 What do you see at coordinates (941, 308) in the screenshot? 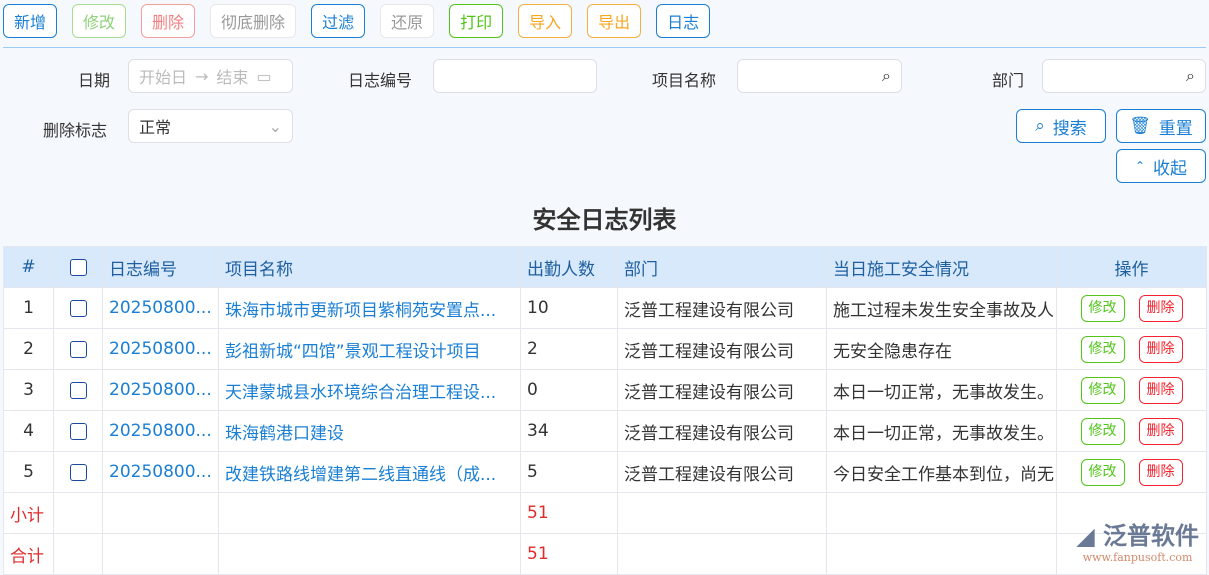
I see `safety-status: 施工过程未发生安全事故及人` at bounding box center [941, 308].